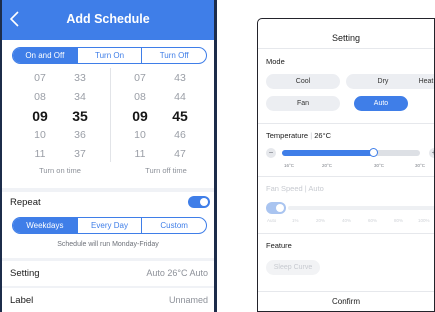 This screenshot has height=312, width=435. I want to click on setting-row: Setting Auto 26°C Auto, so click(108, 273).